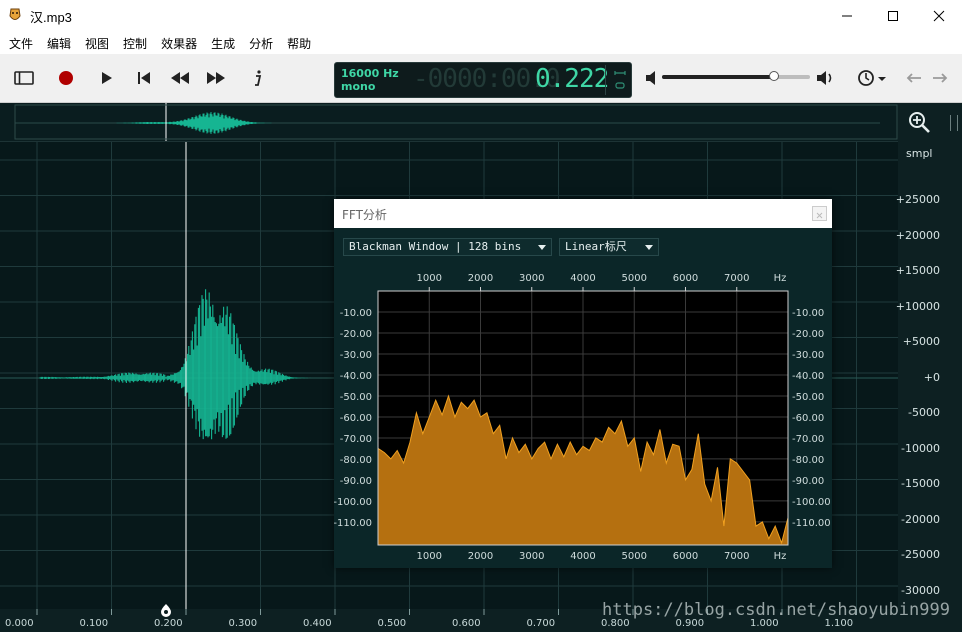  Describe the element at coordinates (179, 43) in the screenshot. I see `menu-effects: 效果器` at that location.